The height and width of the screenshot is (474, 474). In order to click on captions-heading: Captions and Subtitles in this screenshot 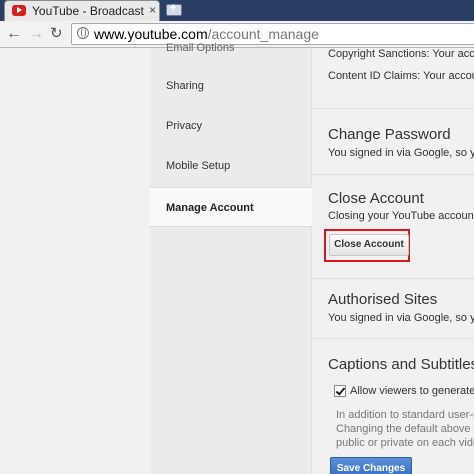, I will do `click(401, 364)`.